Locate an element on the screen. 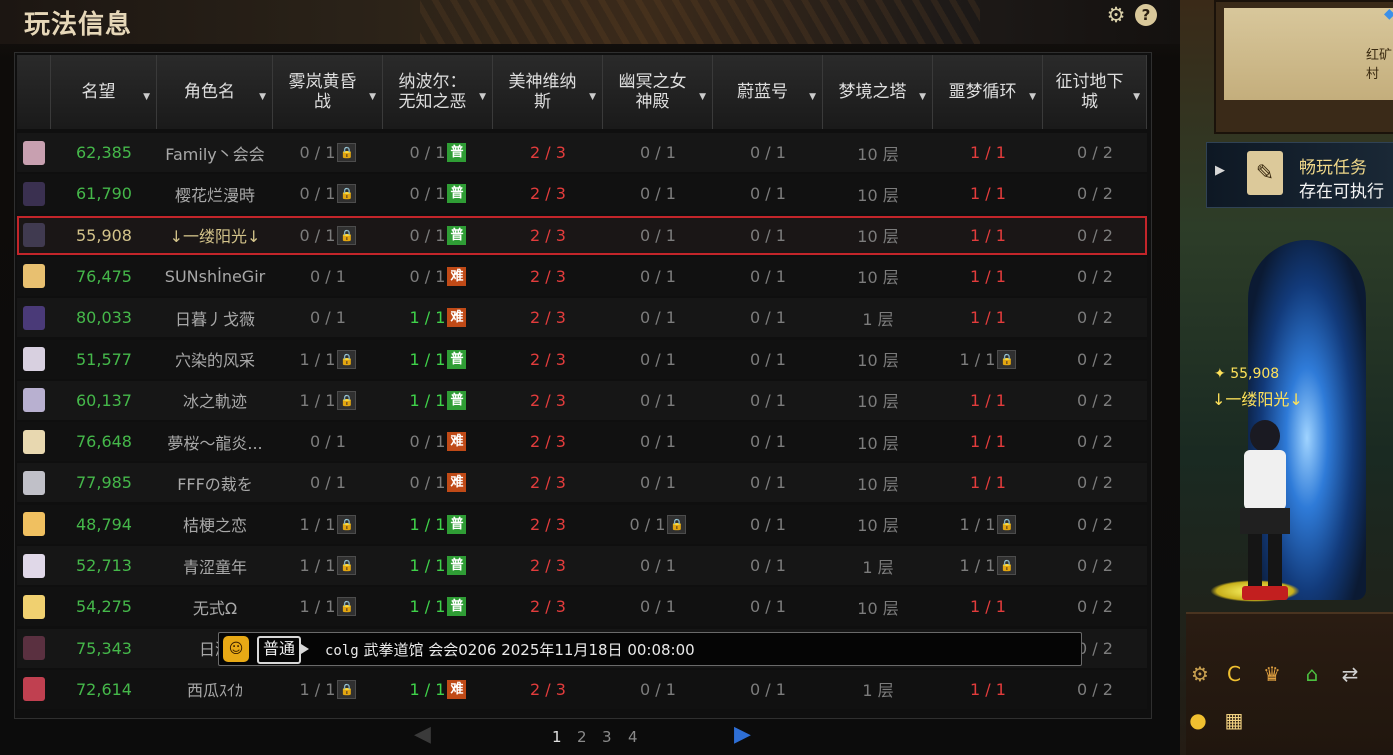 The height and width of the screenshot is (755, 1393). column-header-8: 噩梦循环 ▼ is located at coordinates (988, 92).